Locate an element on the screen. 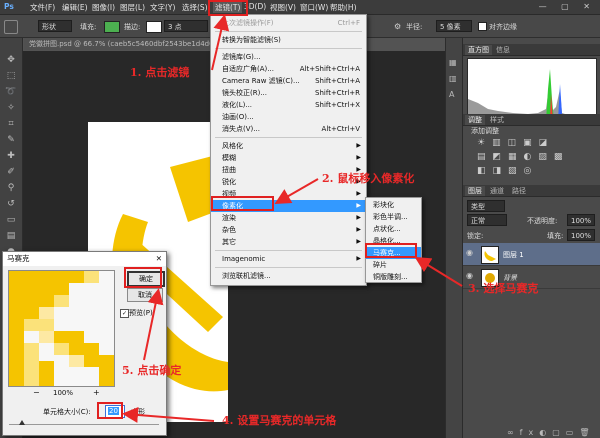 The image size is (600, 438). annotation-step3: 3. 选择马赛克 is located at coordinates (503, 288).